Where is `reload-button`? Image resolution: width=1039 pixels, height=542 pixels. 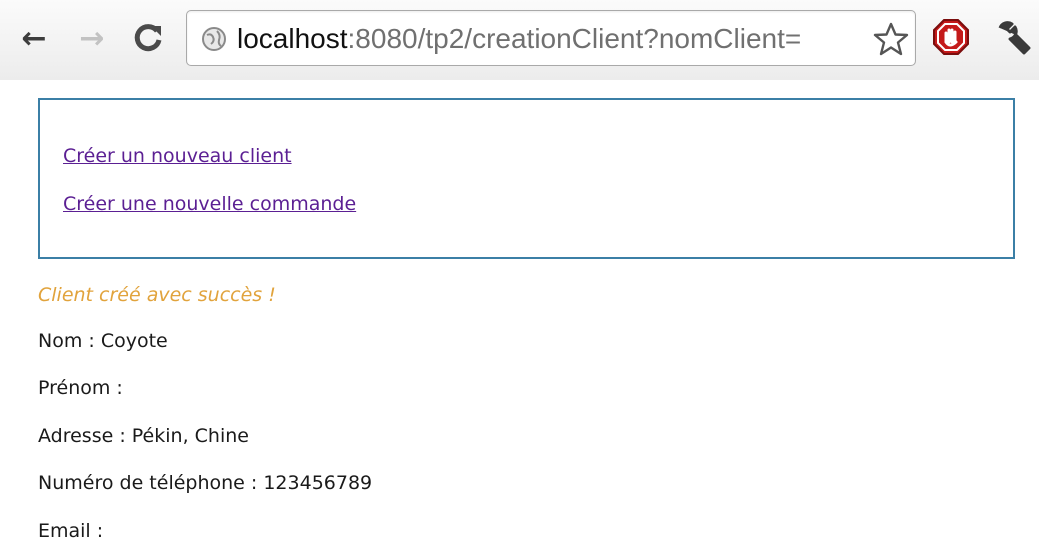
reload-button is located at coordinates (148, 38).